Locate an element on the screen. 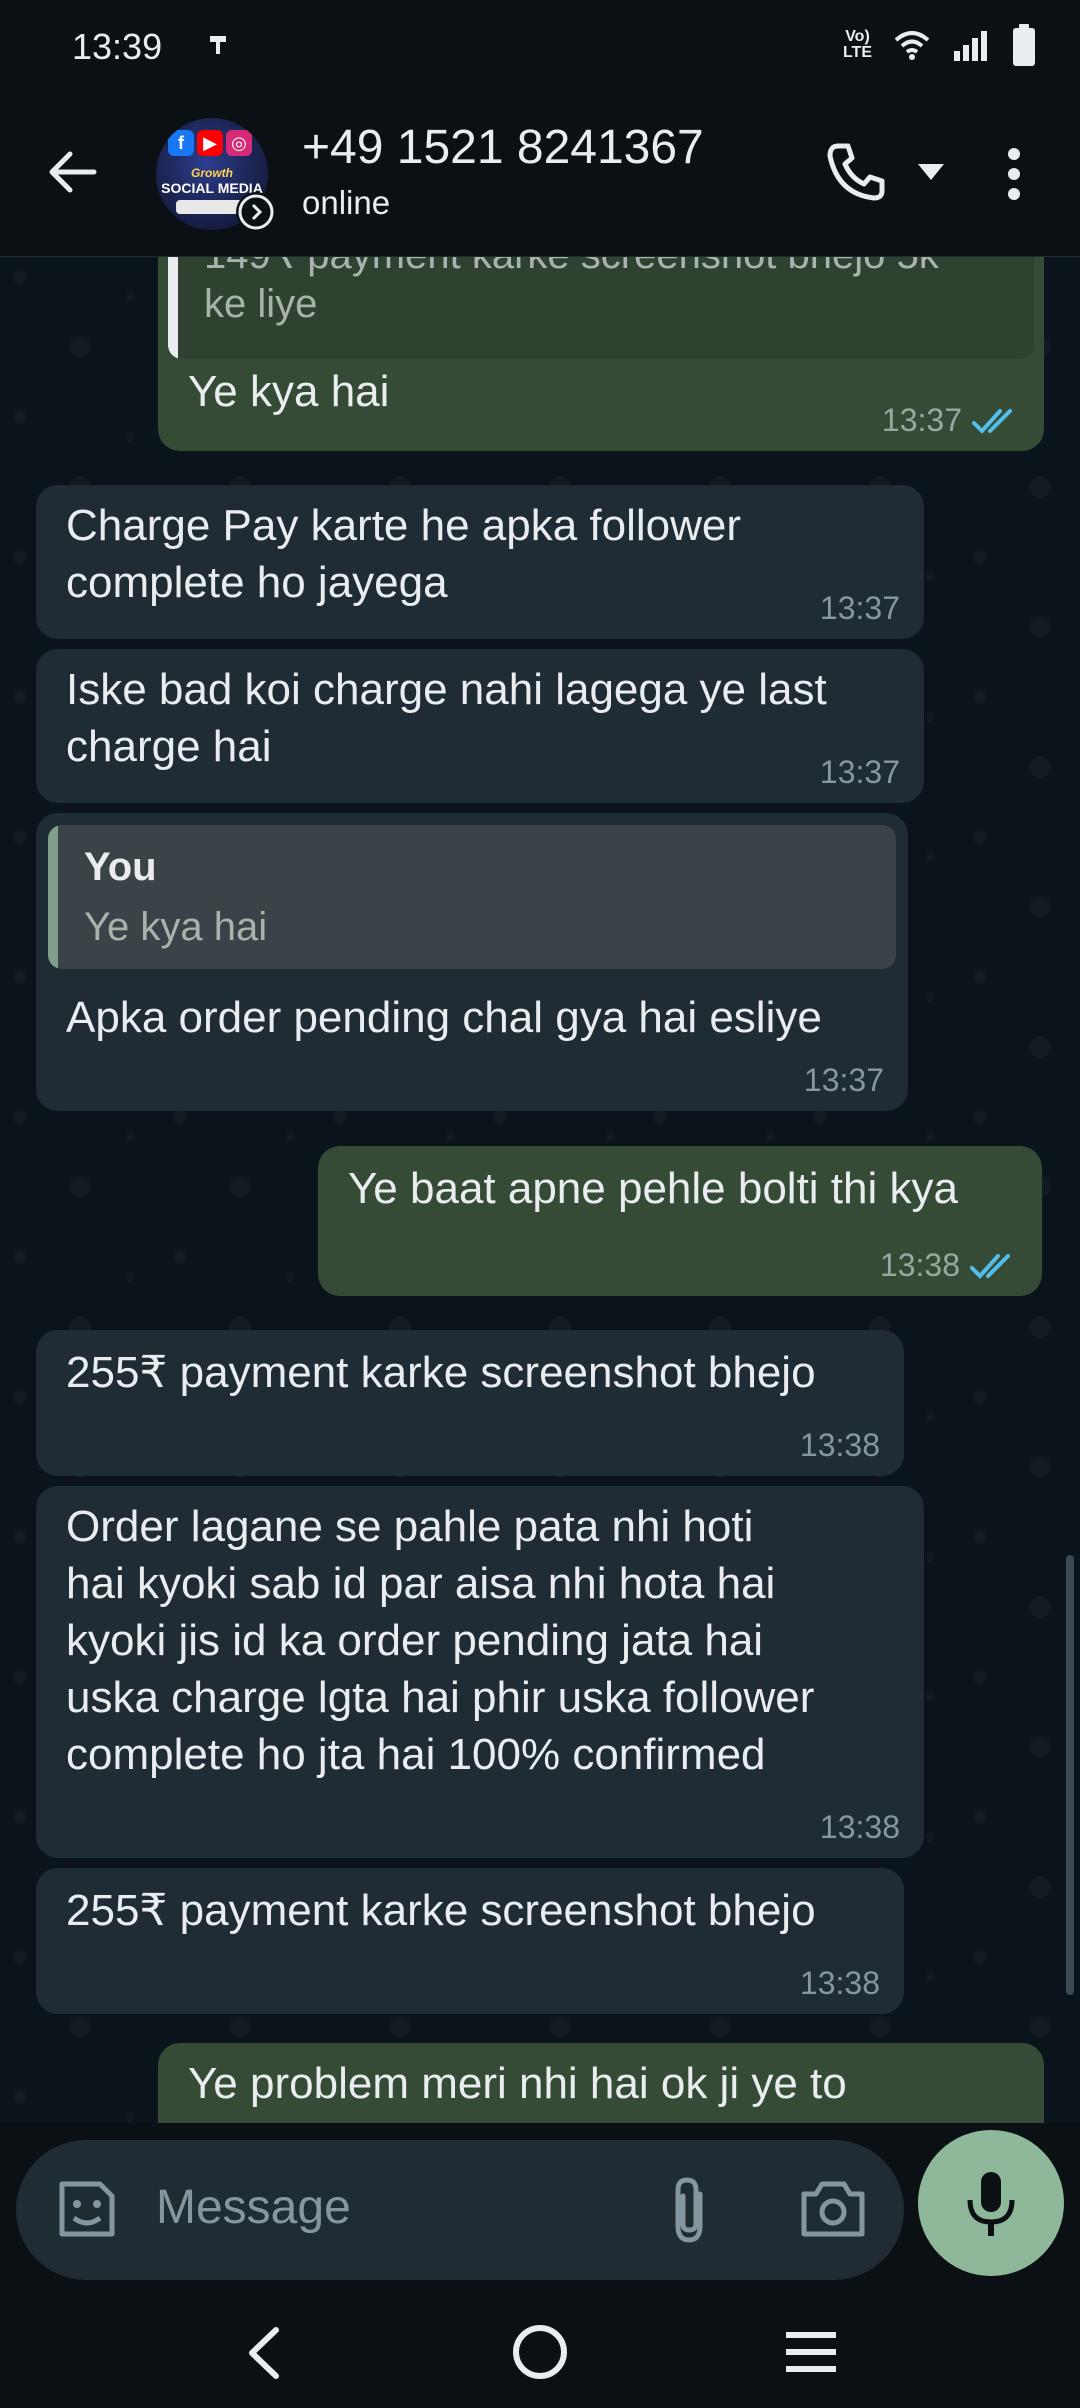  notification-icon is located at coordinates (218, 45).